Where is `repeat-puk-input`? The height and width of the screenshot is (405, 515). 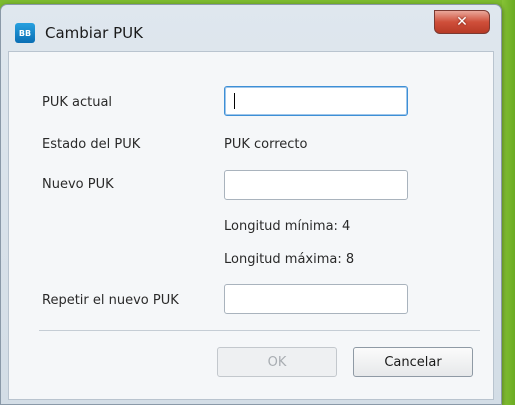
repeat-puk-input is located at coordinates (316, 299).